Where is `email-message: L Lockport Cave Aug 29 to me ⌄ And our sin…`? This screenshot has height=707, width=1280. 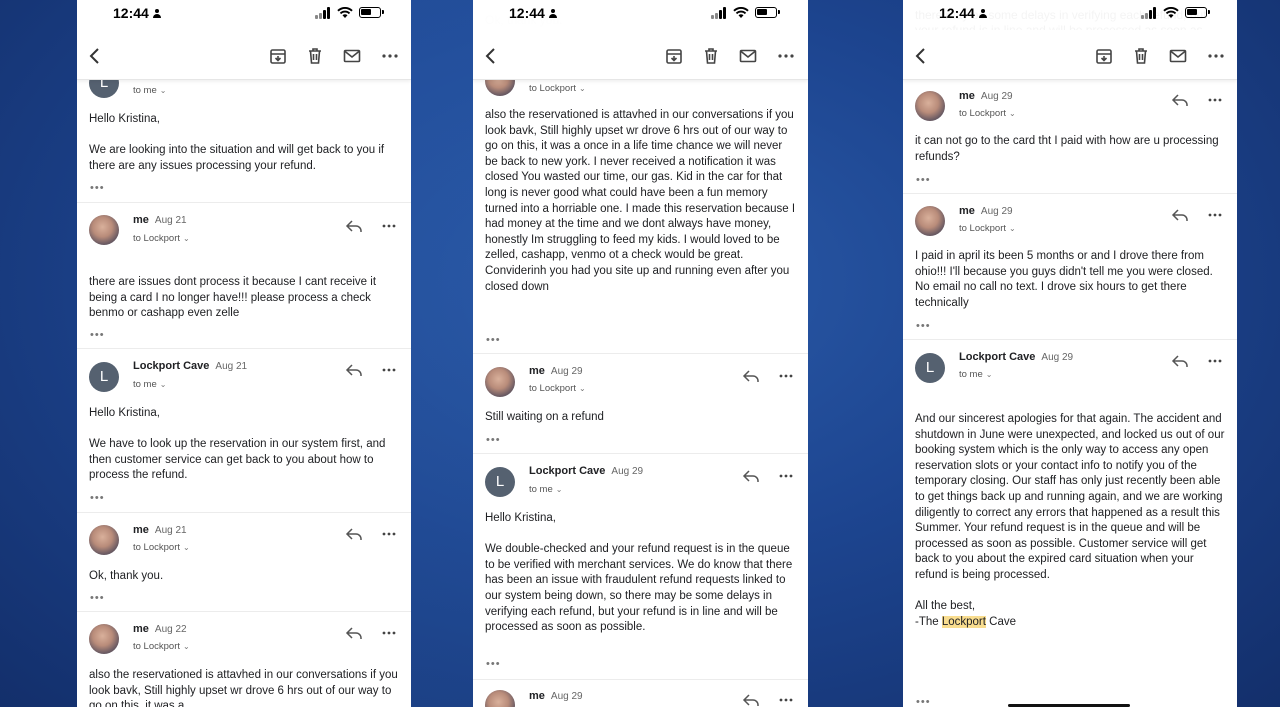 email-message: L Lockport Cave Aug 29 to me ⌄ And our sin… is located at coordinates (1070, 523).